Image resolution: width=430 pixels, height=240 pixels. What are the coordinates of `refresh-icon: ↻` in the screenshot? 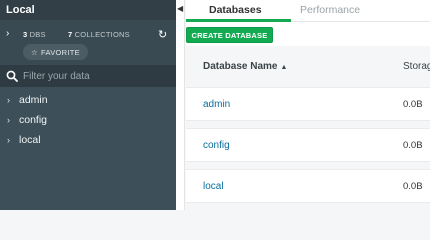 It's located at (162, 34).